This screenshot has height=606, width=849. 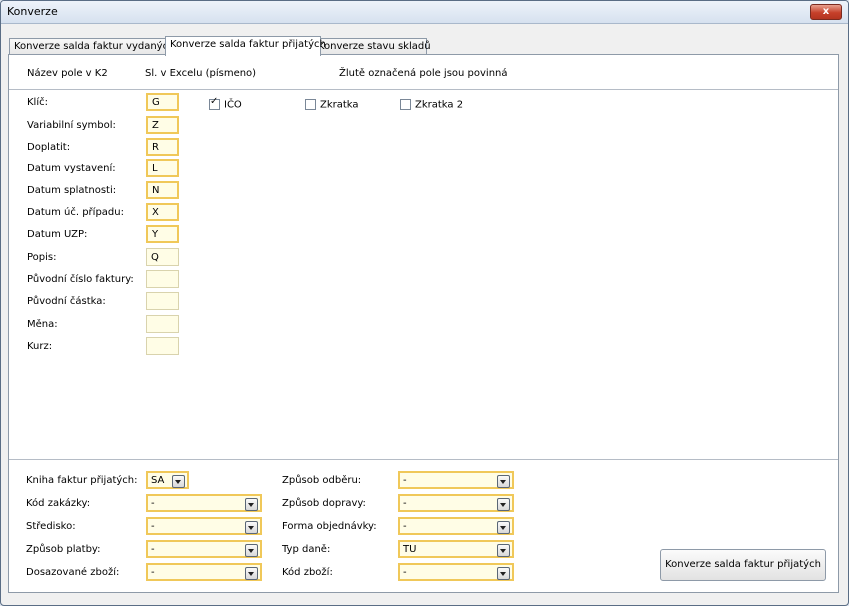 I want to click on field-input-doplatit: R, so click(x=162, y=147).